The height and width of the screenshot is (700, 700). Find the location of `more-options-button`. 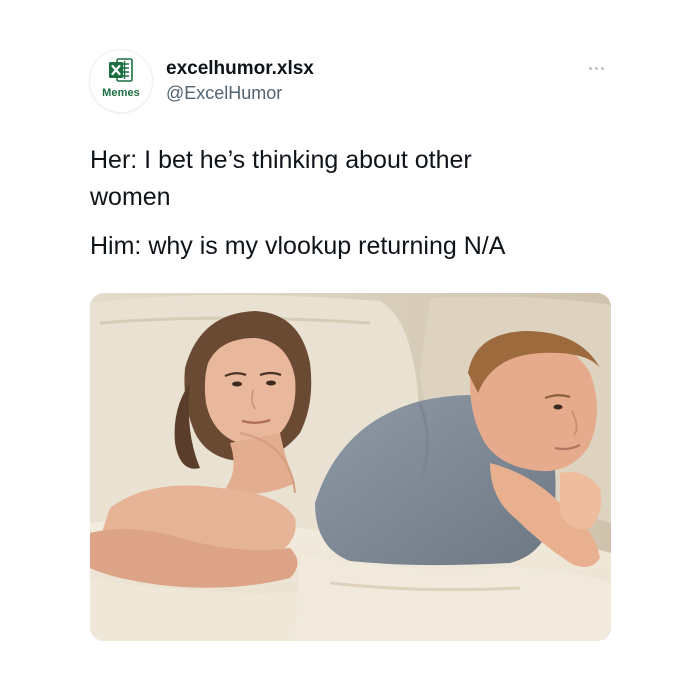

more-options-button is located at coordinates (596, 68).